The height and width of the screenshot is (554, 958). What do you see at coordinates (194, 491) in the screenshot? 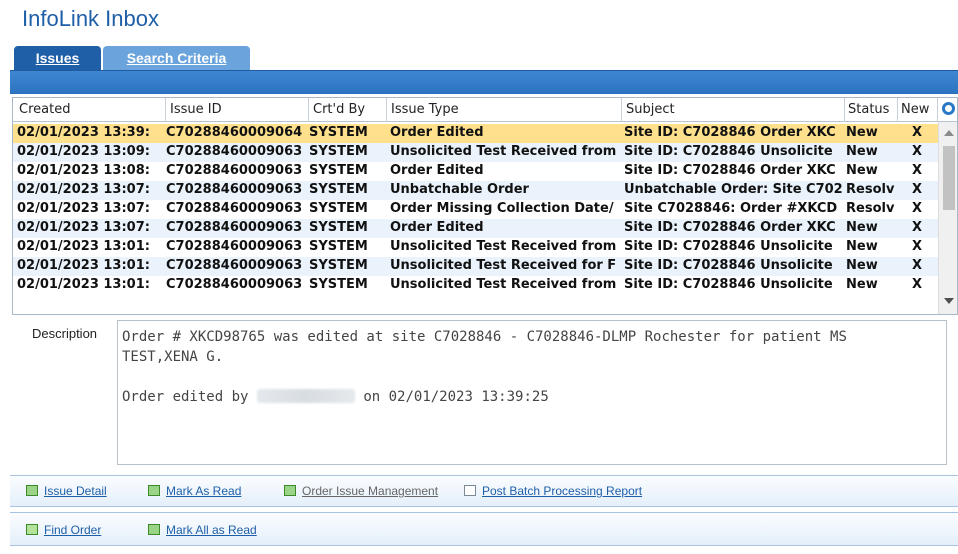
I see `mark-as-read-link: Mark As Read` at bounding box center [194, 491].